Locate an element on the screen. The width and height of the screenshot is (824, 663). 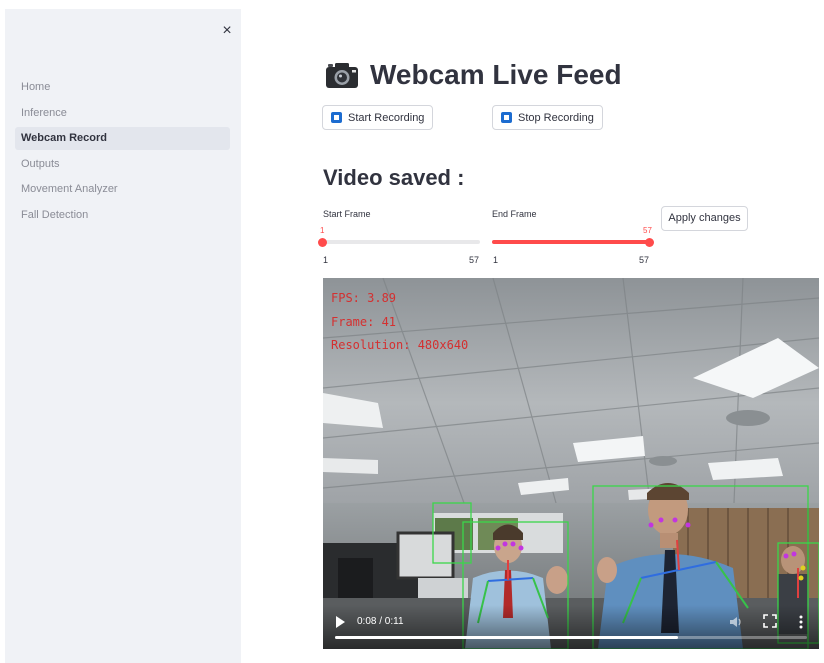
end-frame-thumb is located at coordinates (649, 242).